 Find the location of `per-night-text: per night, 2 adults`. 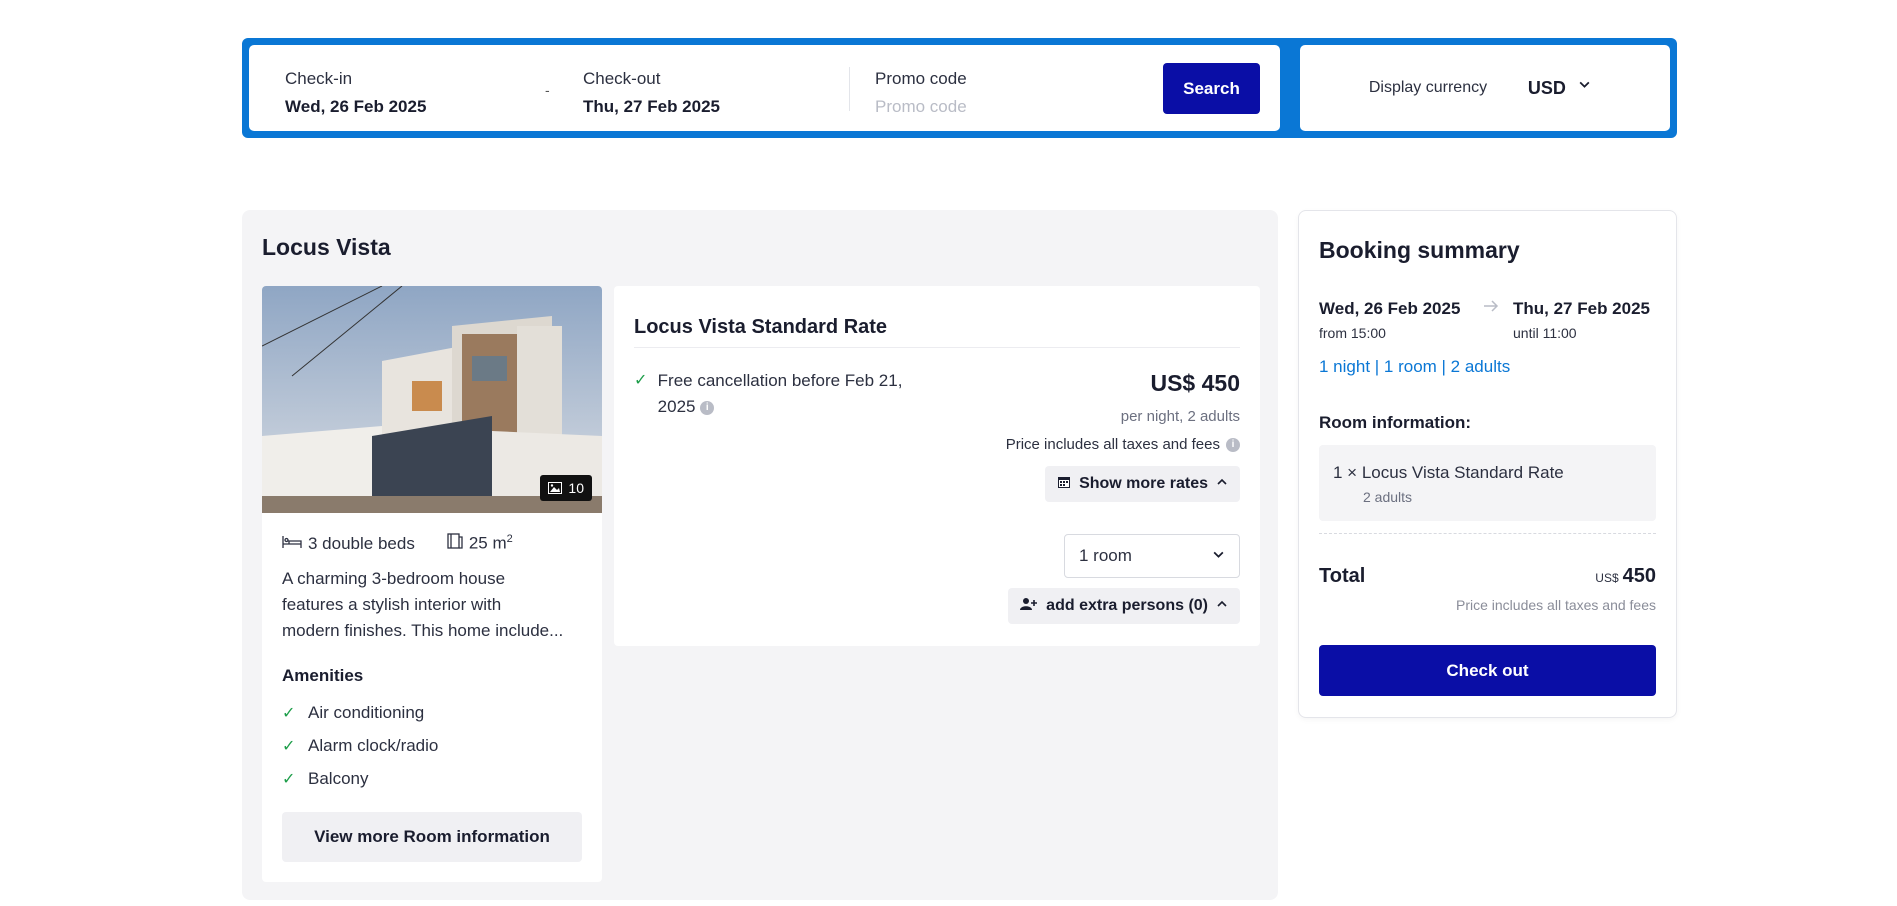

per-night-text: per night, 2 adults is located at coordinates (1180, 416).